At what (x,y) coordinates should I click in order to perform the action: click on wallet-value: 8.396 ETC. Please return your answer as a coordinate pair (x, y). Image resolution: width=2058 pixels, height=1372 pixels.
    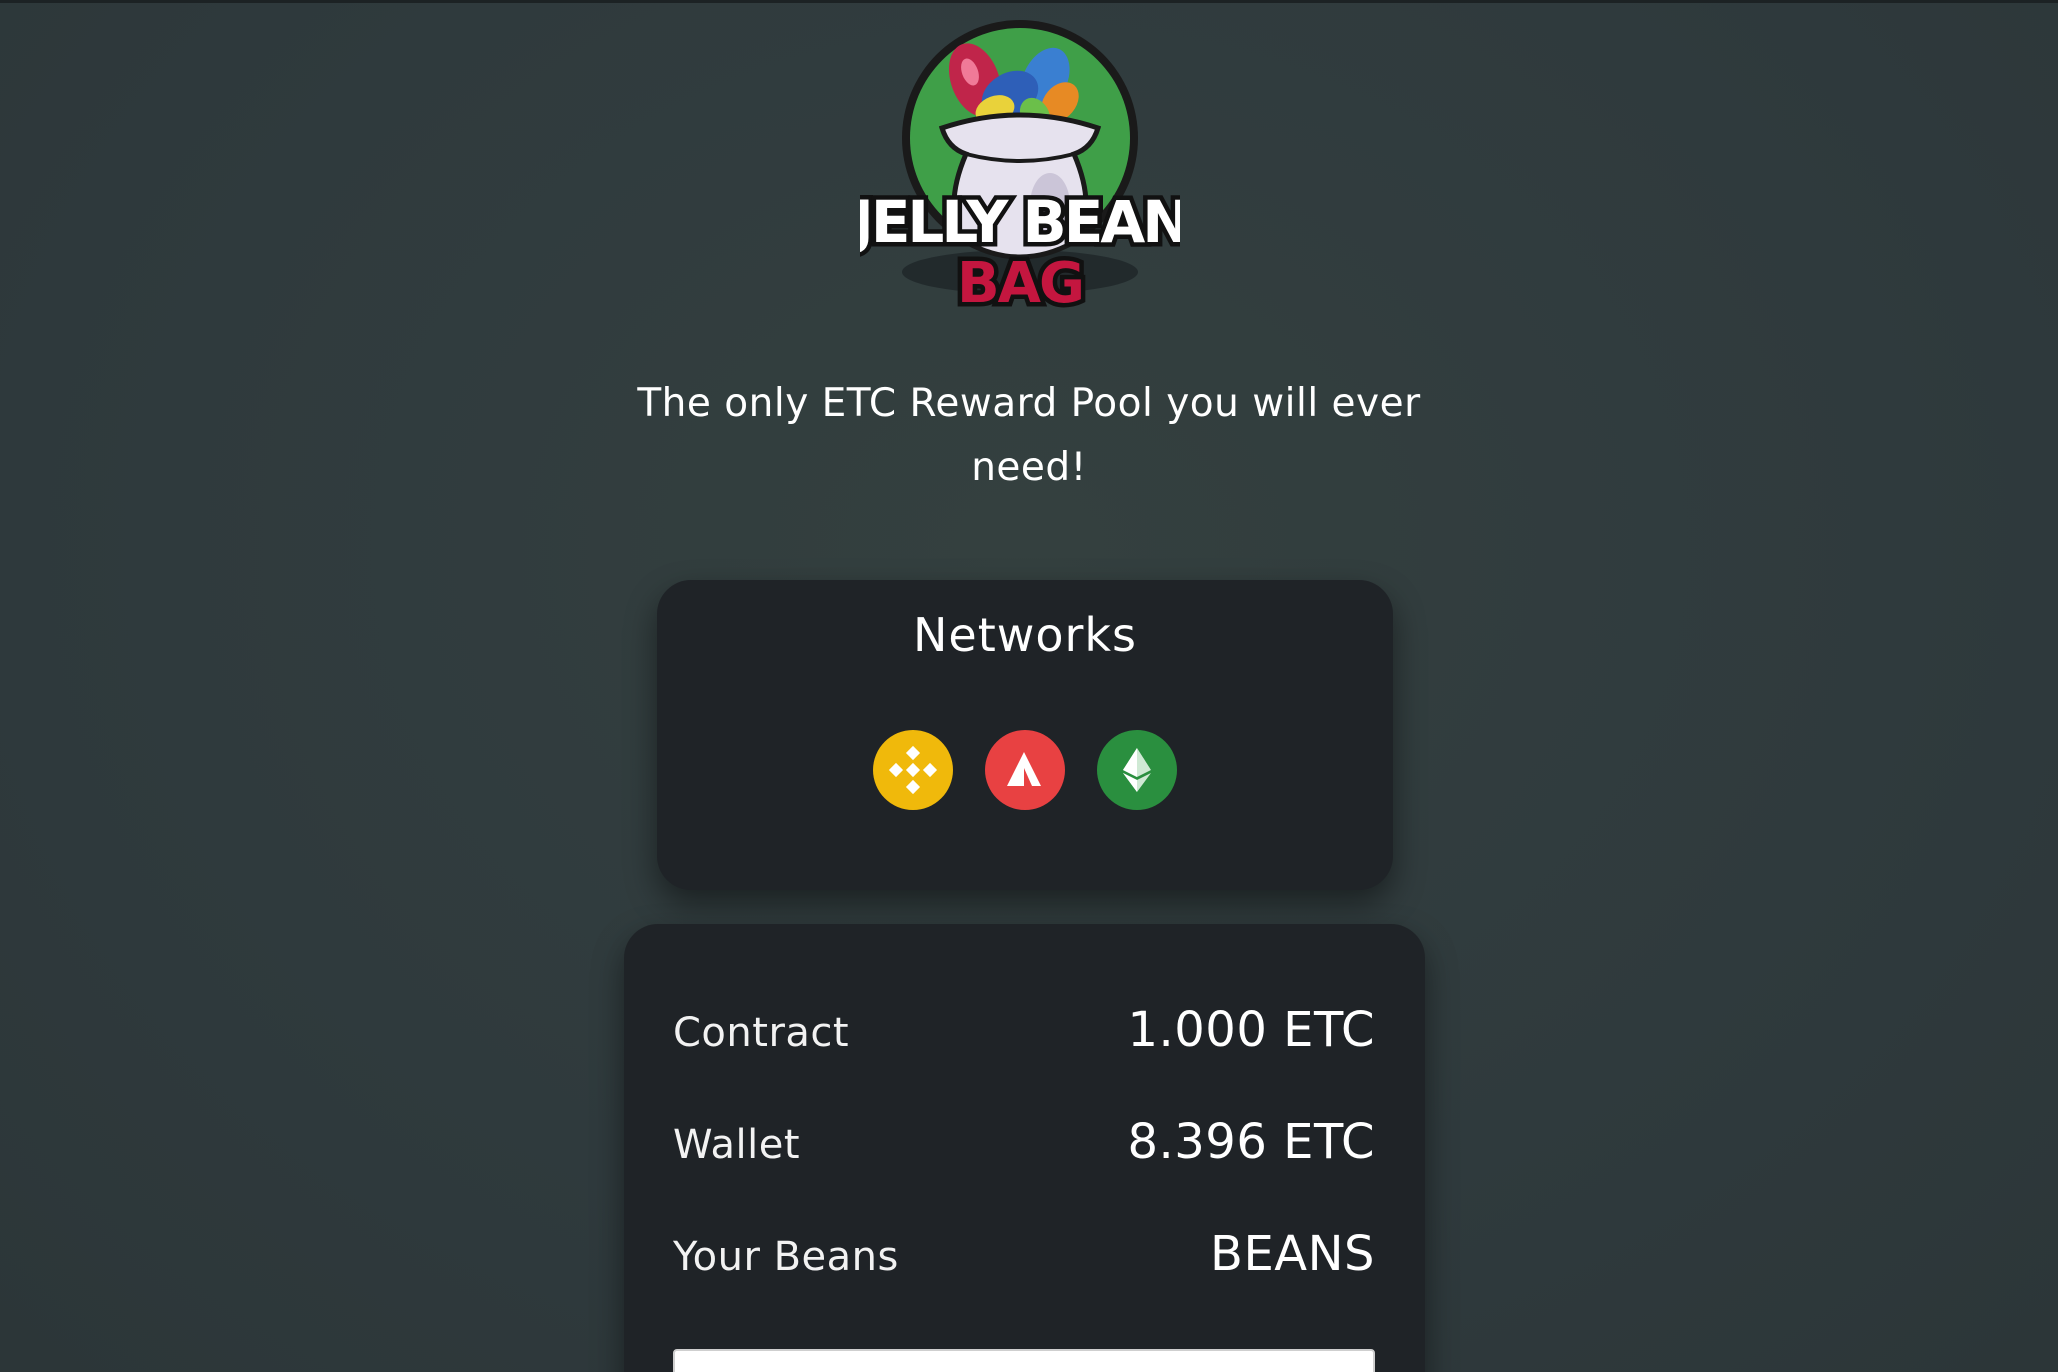
    Looking at the image, I should click on (1251, 1142).